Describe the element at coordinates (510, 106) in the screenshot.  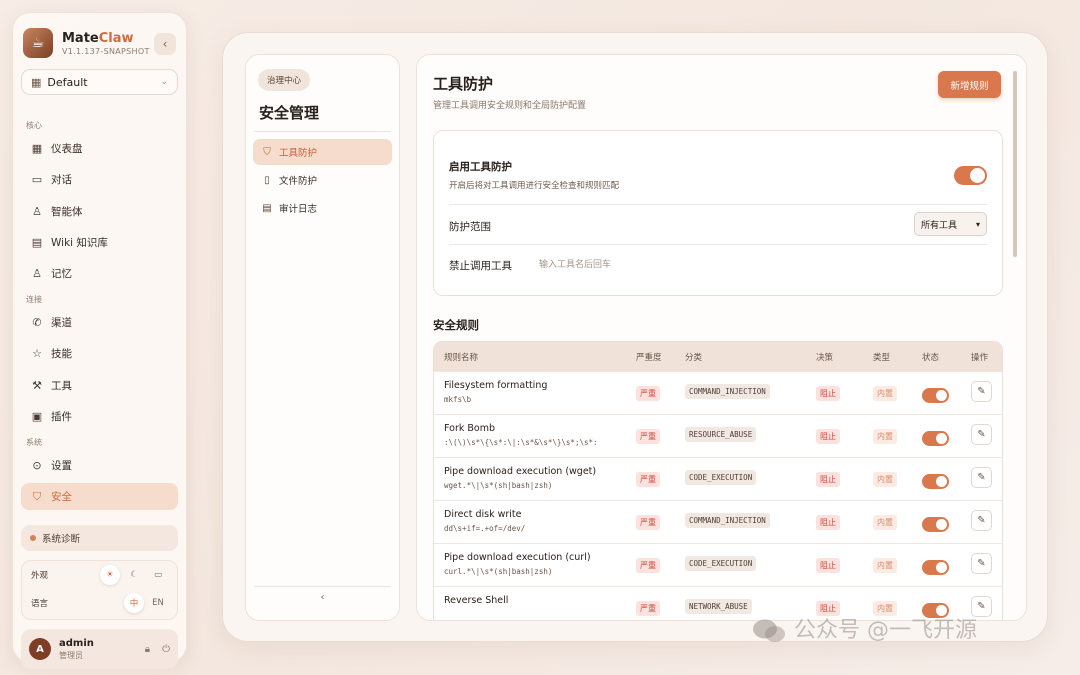
I see `page-subtitle: 管理工具调用安全规则和全局防护配置` at that location.